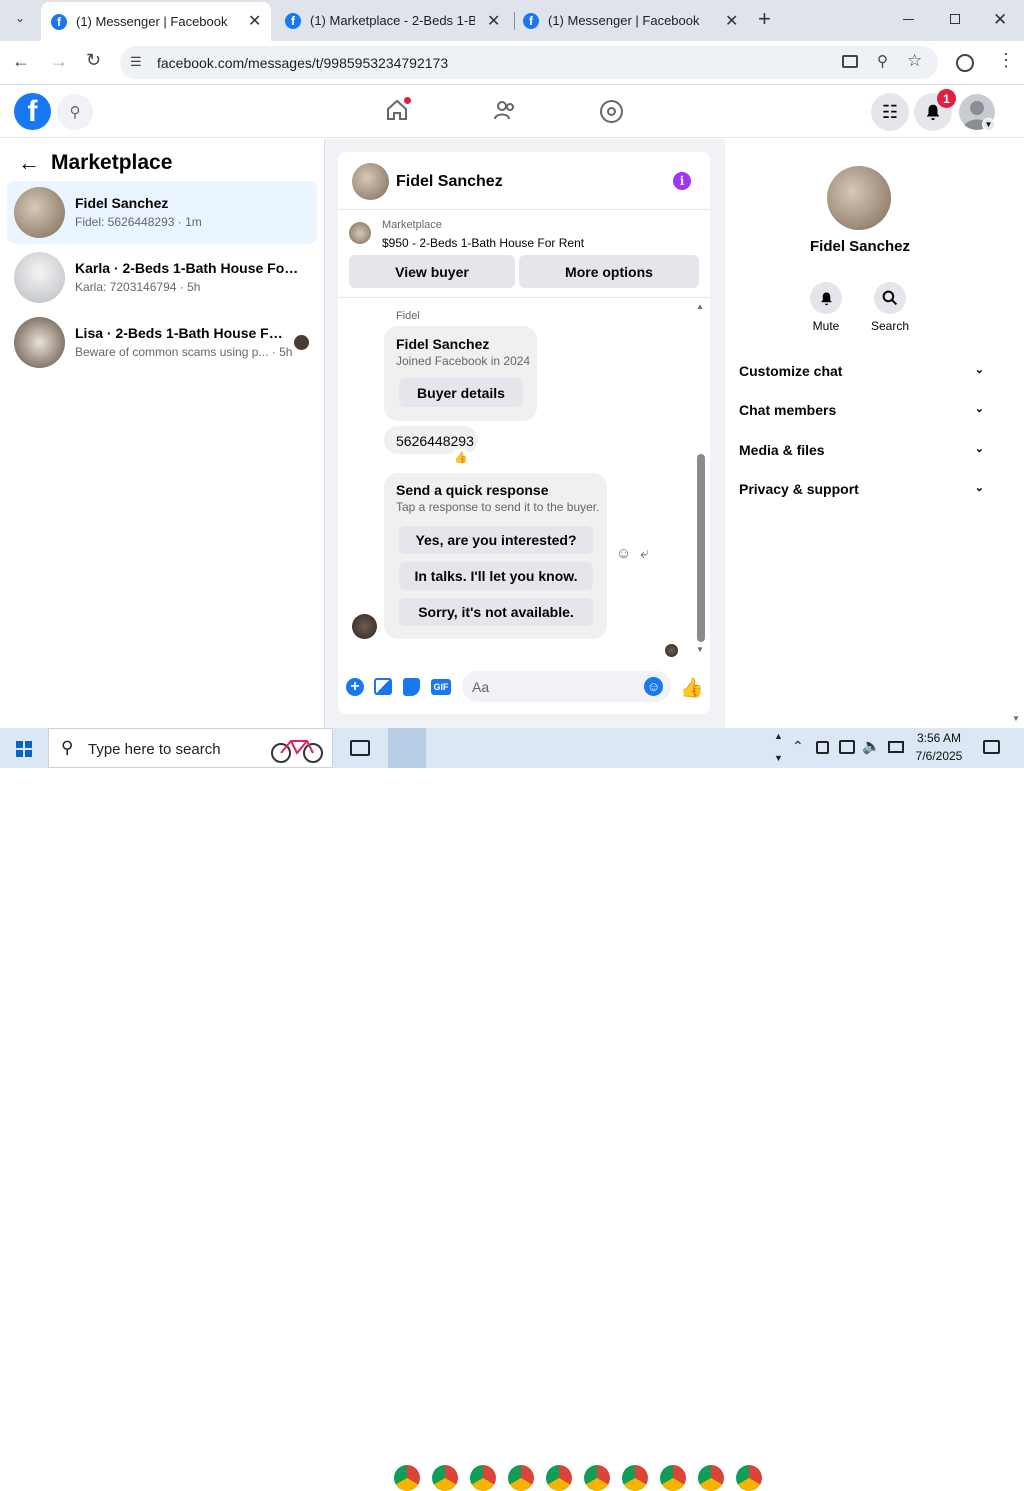  What do you see at coordinates (1000, 20) in the screenshot?
I see `close-window-icon: ✕` at bounding box center [1000, 20].